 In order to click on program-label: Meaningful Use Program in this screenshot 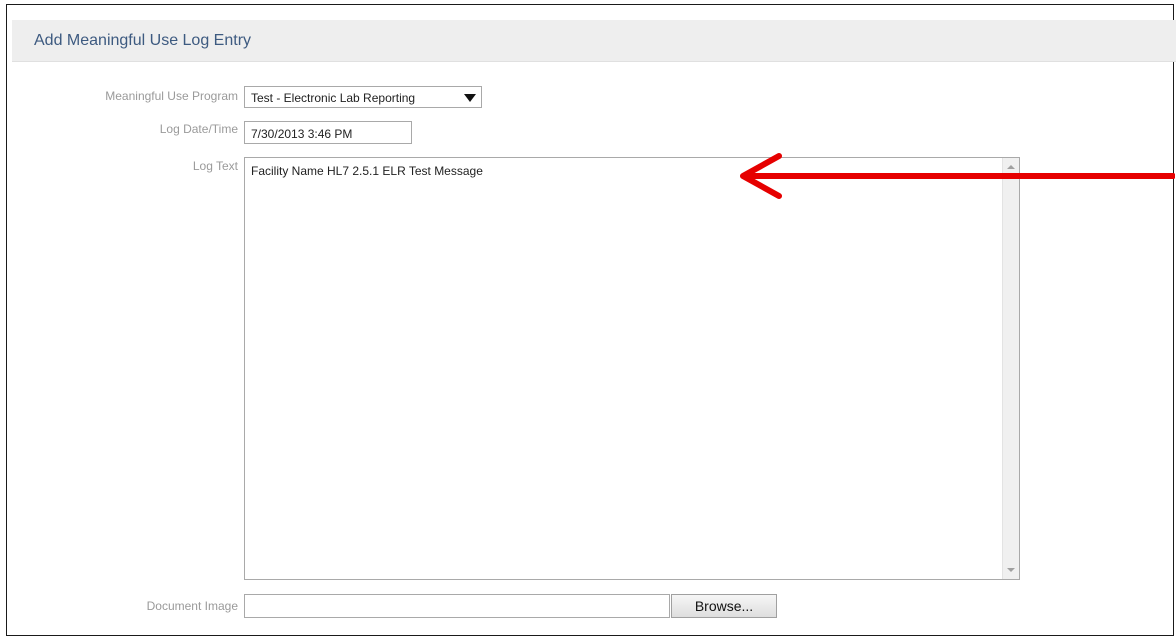, I will do `click(171, 96)`.